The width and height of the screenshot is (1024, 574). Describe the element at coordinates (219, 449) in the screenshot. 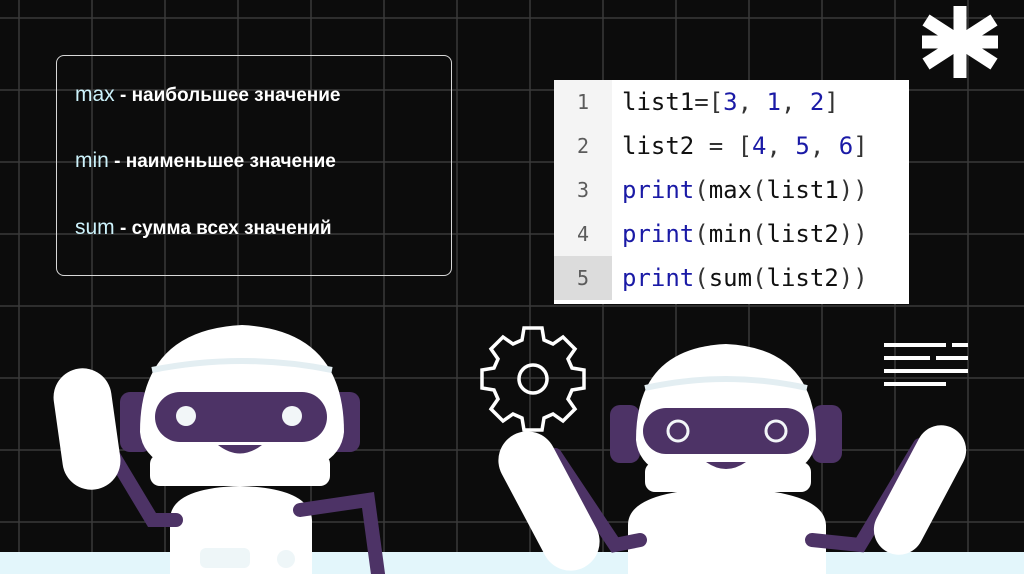

I see `robot-left` at that location.